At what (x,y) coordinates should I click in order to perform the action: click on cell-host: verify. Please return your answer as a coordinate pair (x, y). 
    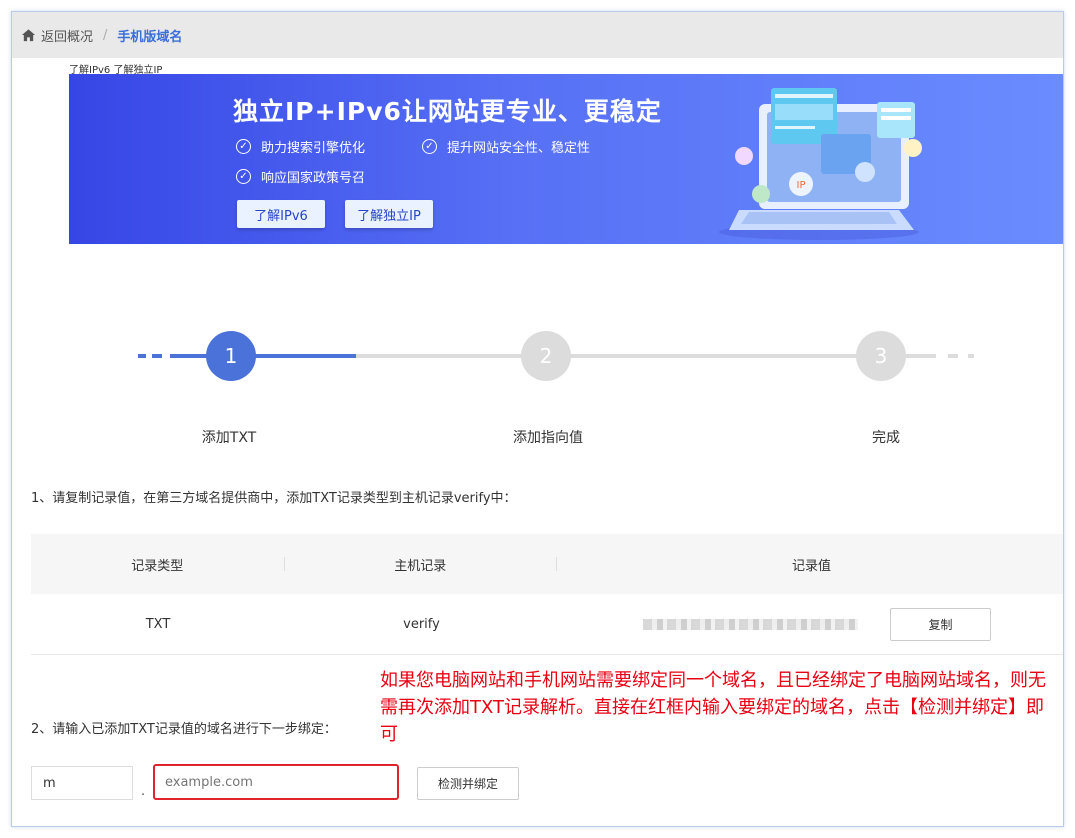
    Looking at the image, I should click on (421, 624).